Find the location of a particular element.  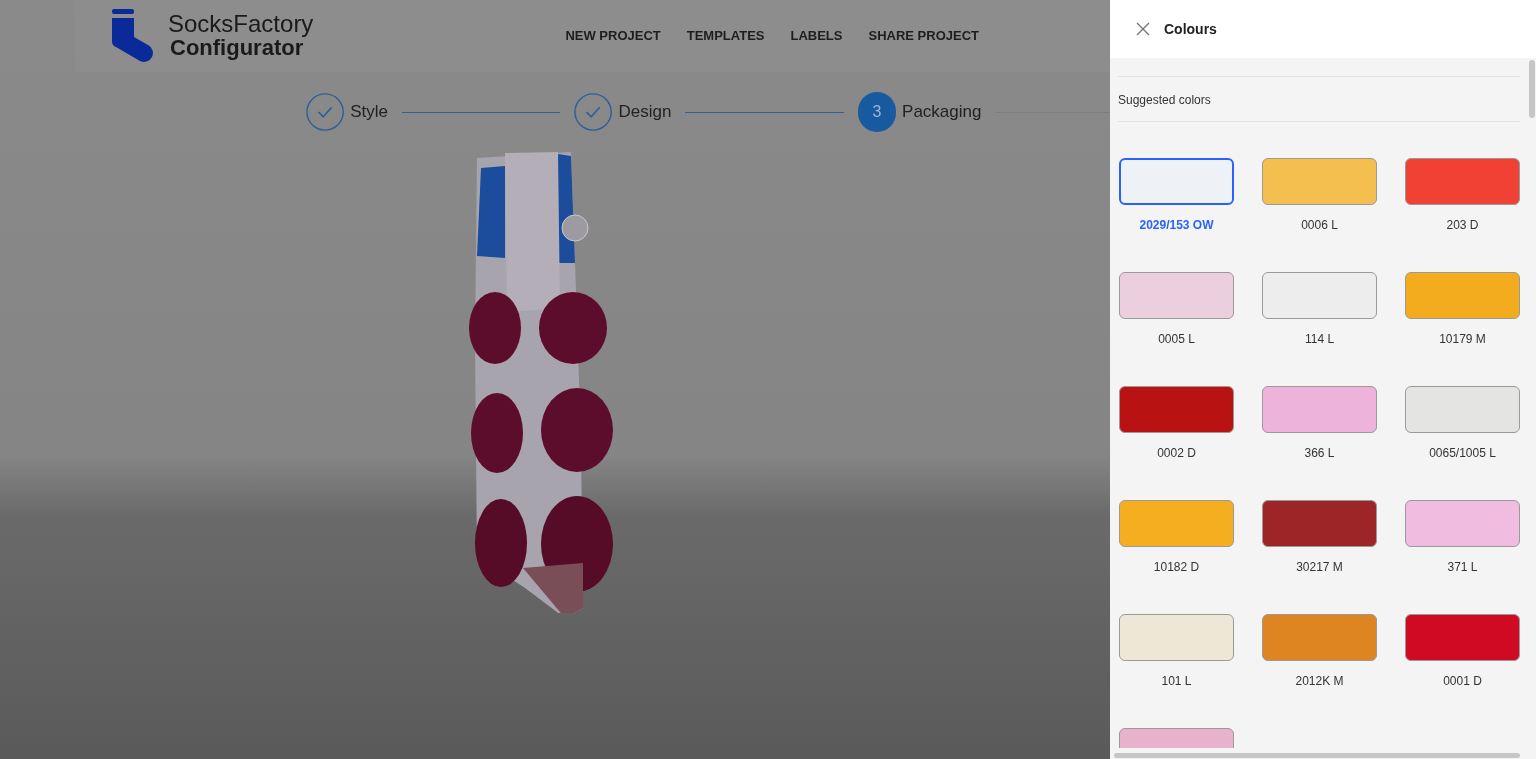

close-icon is located at coordinates (1143, 29).